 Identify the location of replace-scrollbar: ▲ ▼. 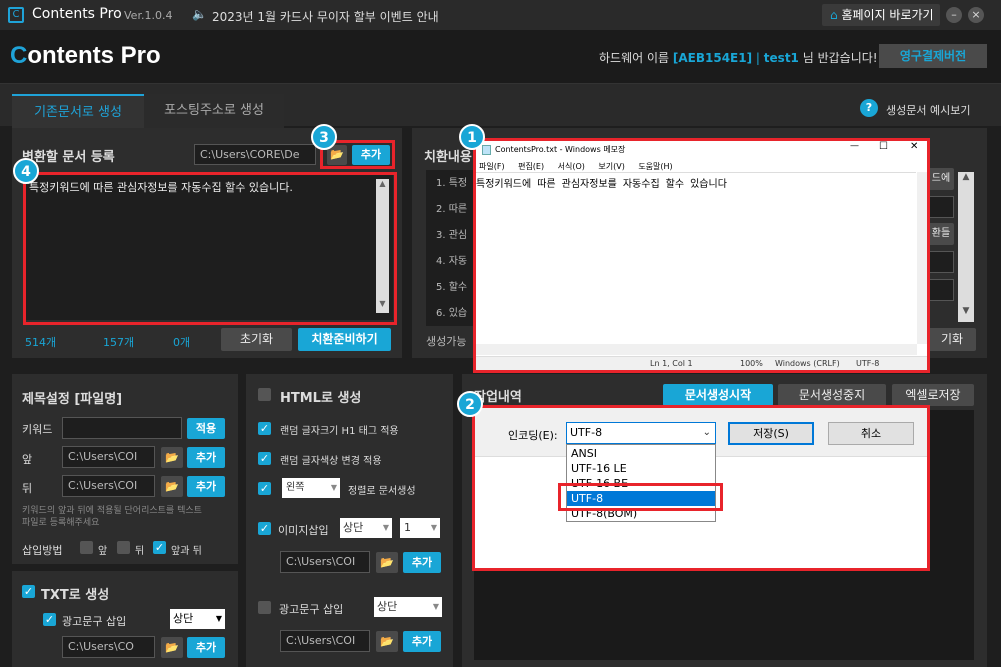
(966, 247).